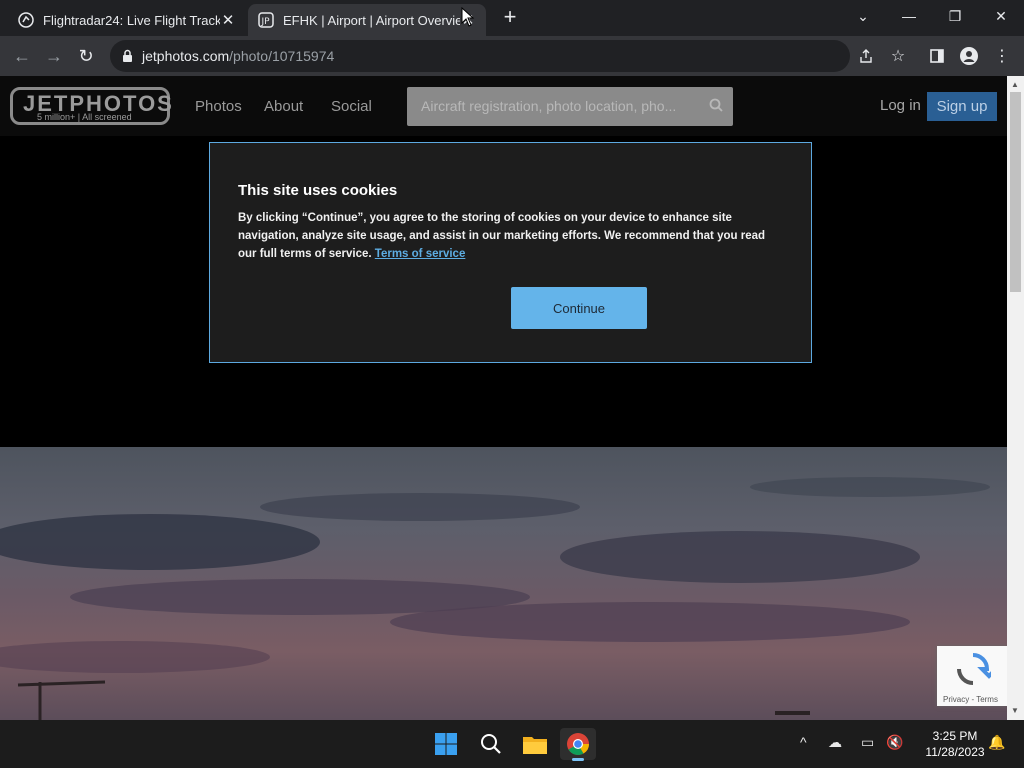  What do you see at coordinates (955, 752) in the screenshot?
I see `clock-date: 11/28/2023` at bounding box center [955, 752].